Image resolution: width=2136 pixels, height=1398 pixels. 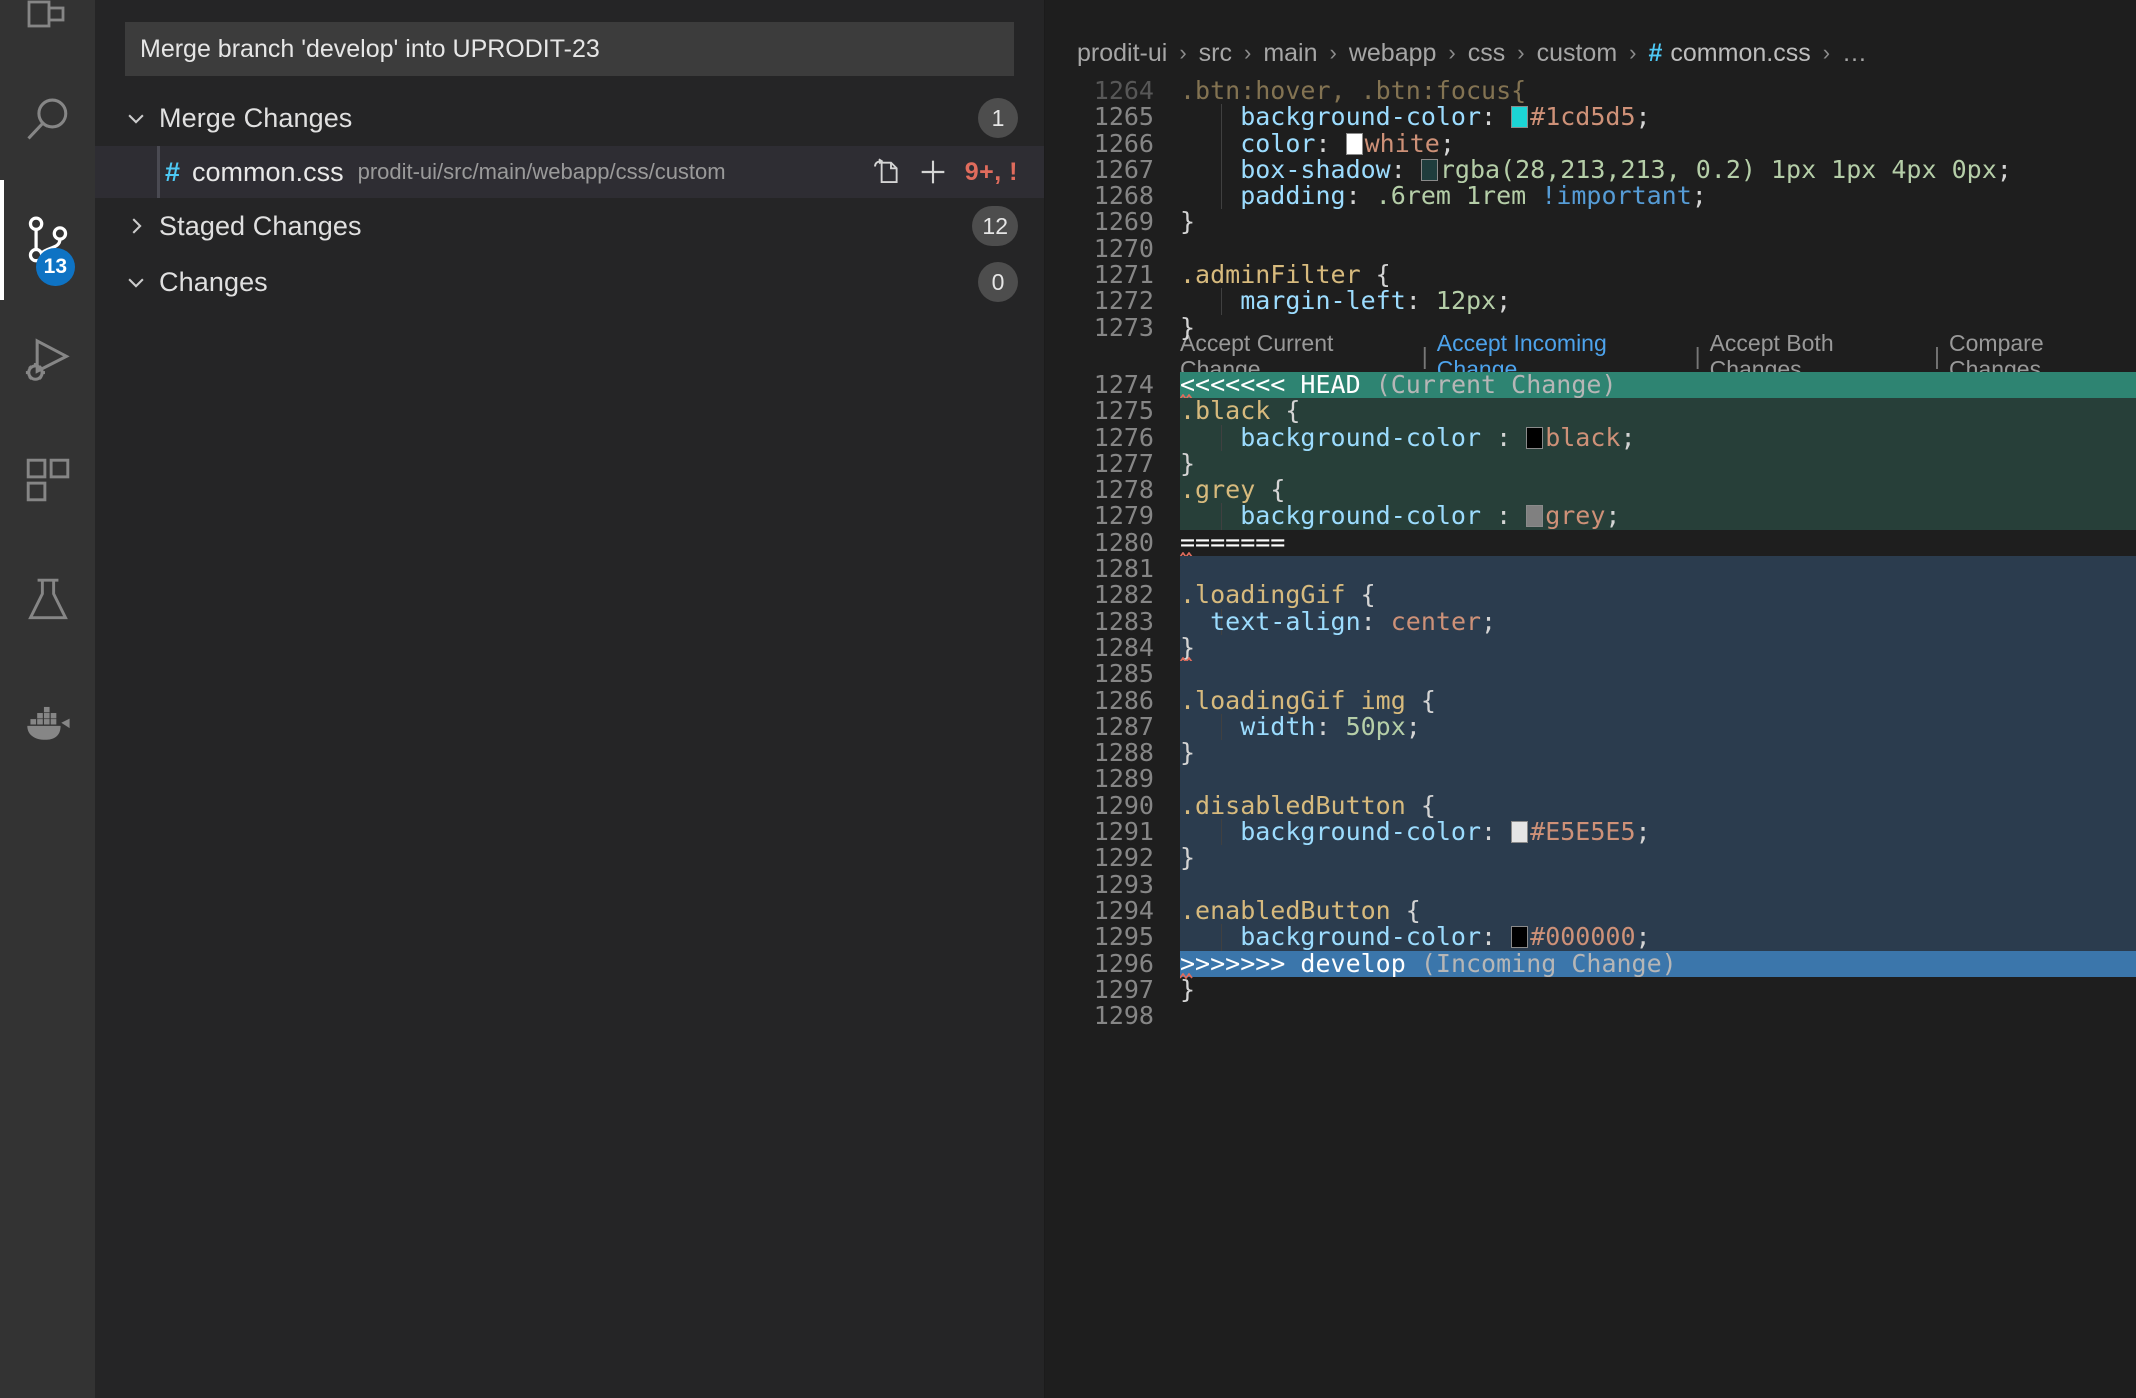 I want to click on code-token: #000000, so click(x=1583, y=937).